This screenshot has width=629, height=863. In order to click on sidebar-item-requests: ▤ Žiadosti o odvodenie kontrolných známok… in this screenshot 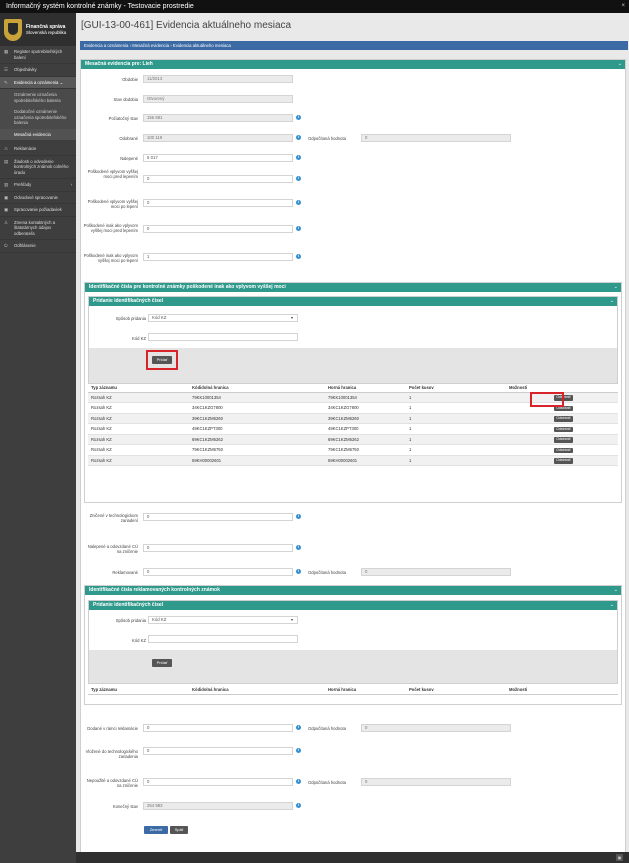, I will do `click(38, 167)`.